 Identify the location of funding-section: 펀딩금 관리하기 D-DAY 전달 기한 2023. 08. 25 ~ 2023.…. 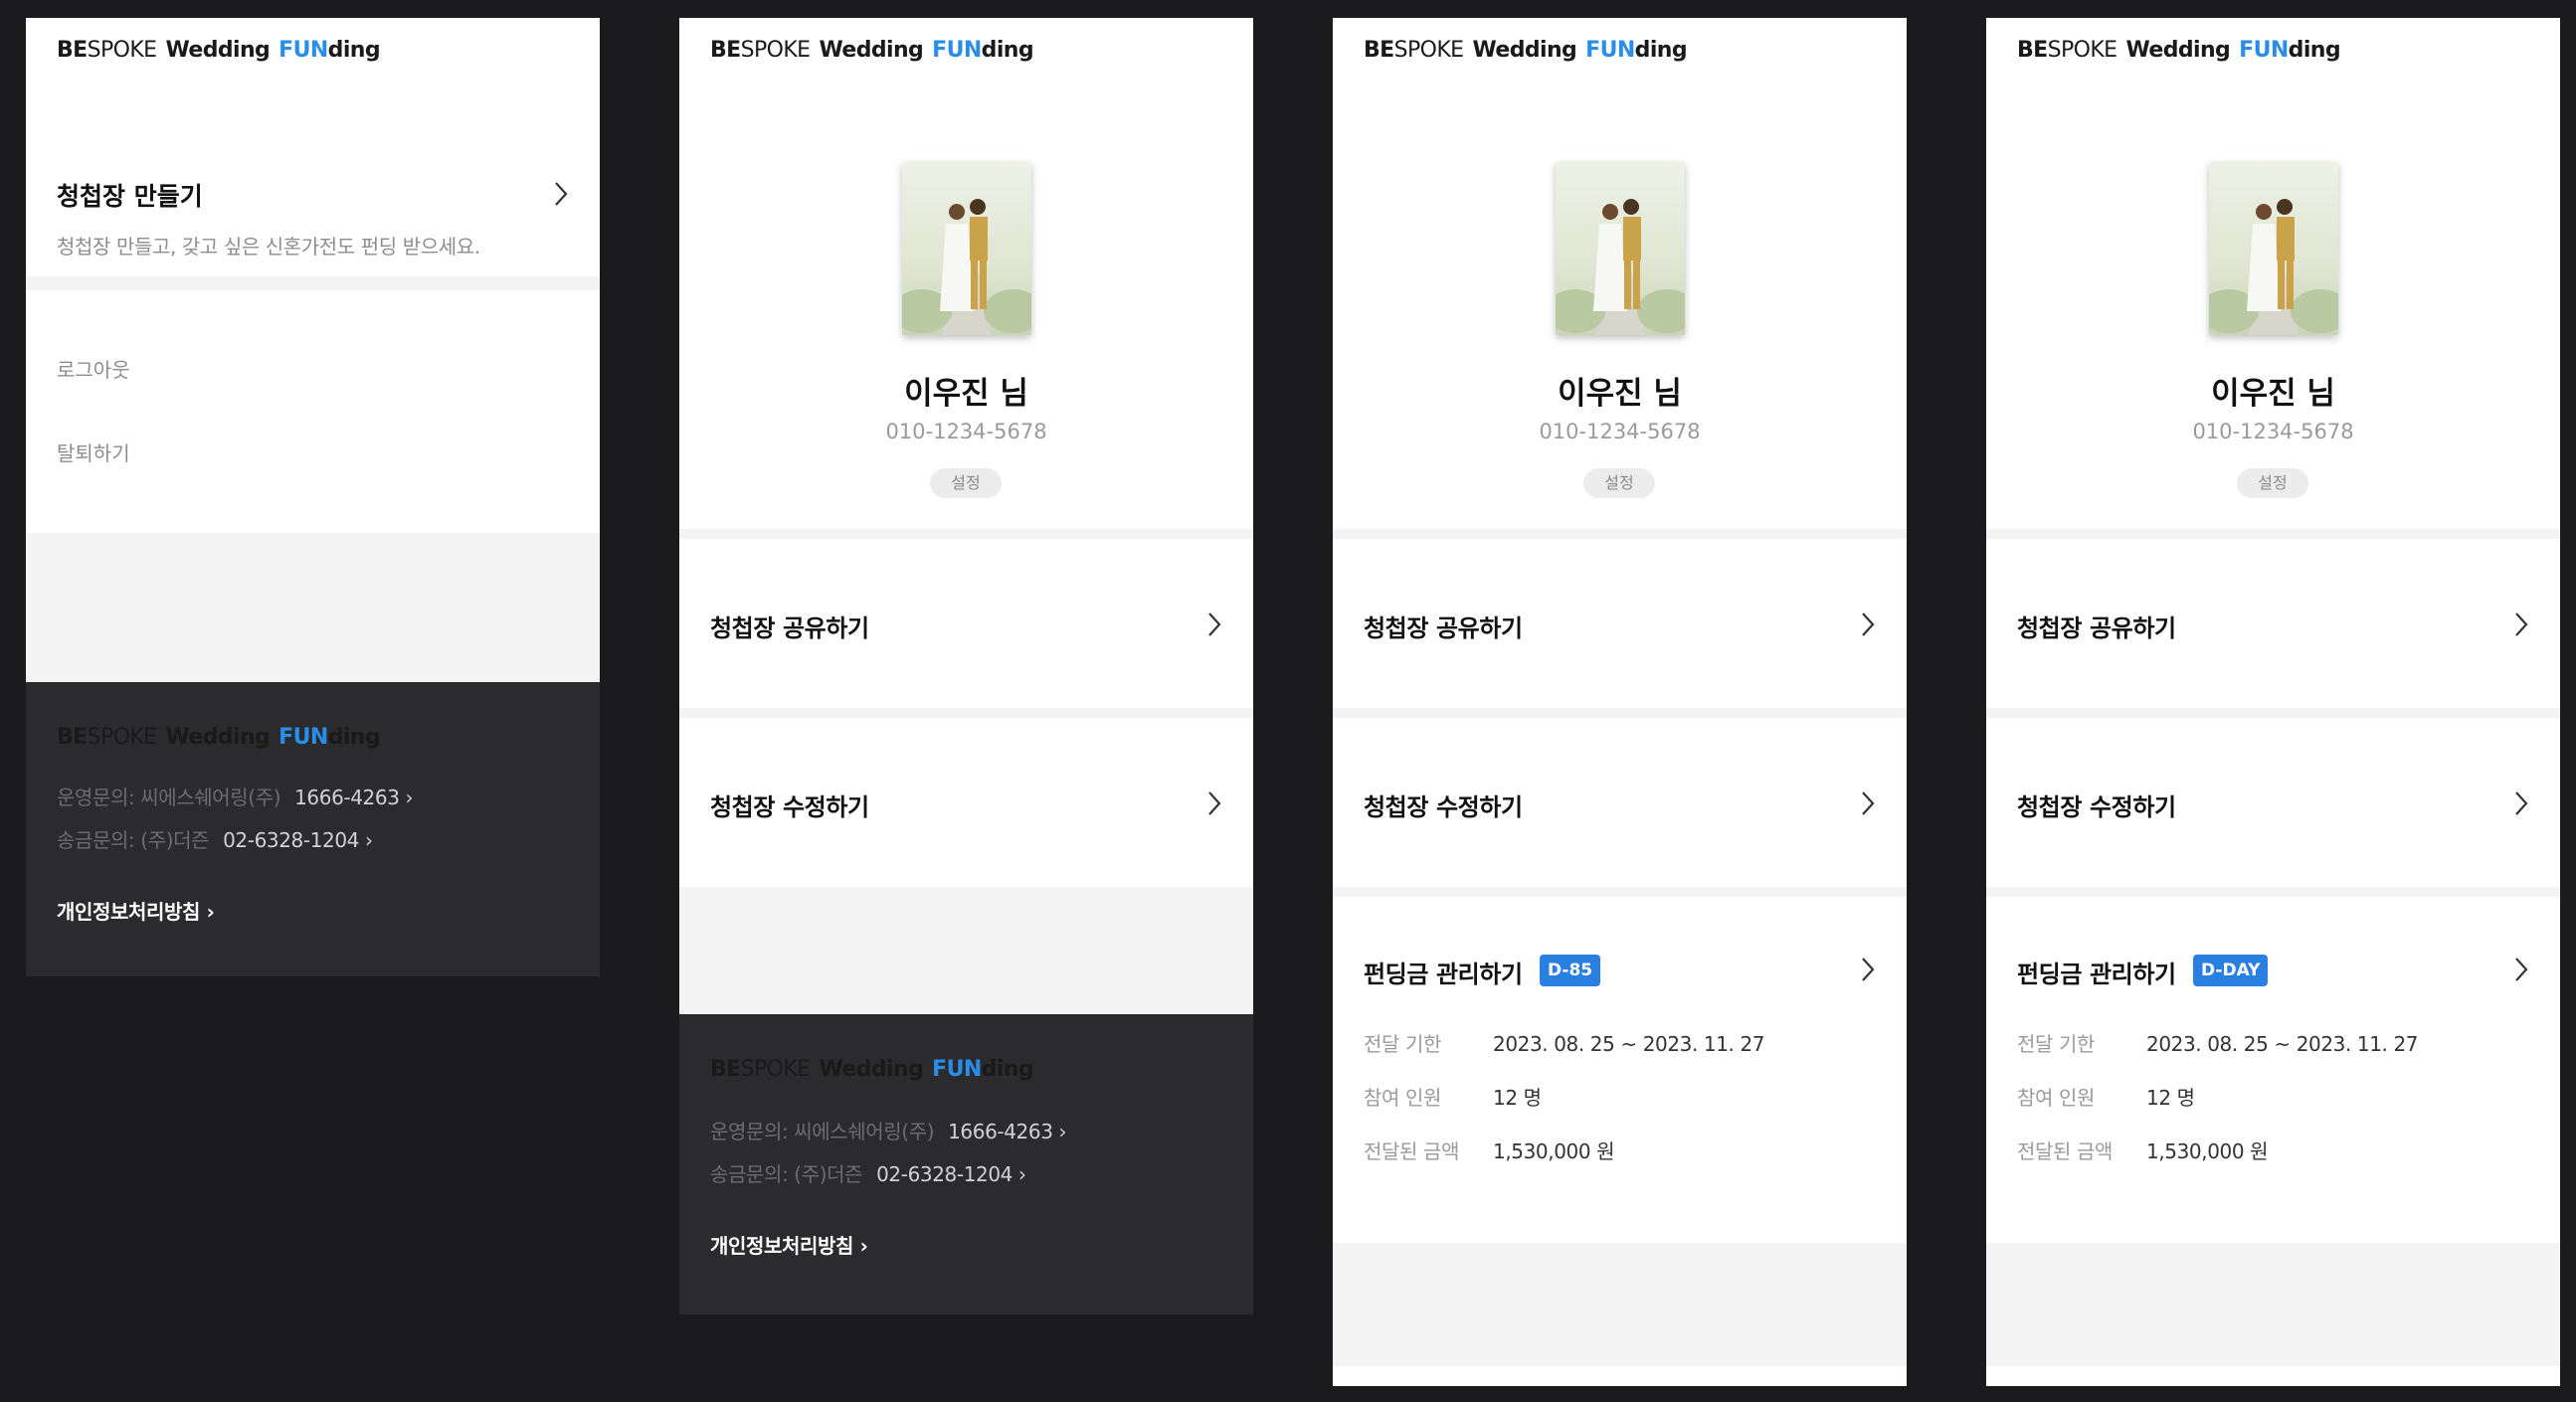
(2273, 1070).